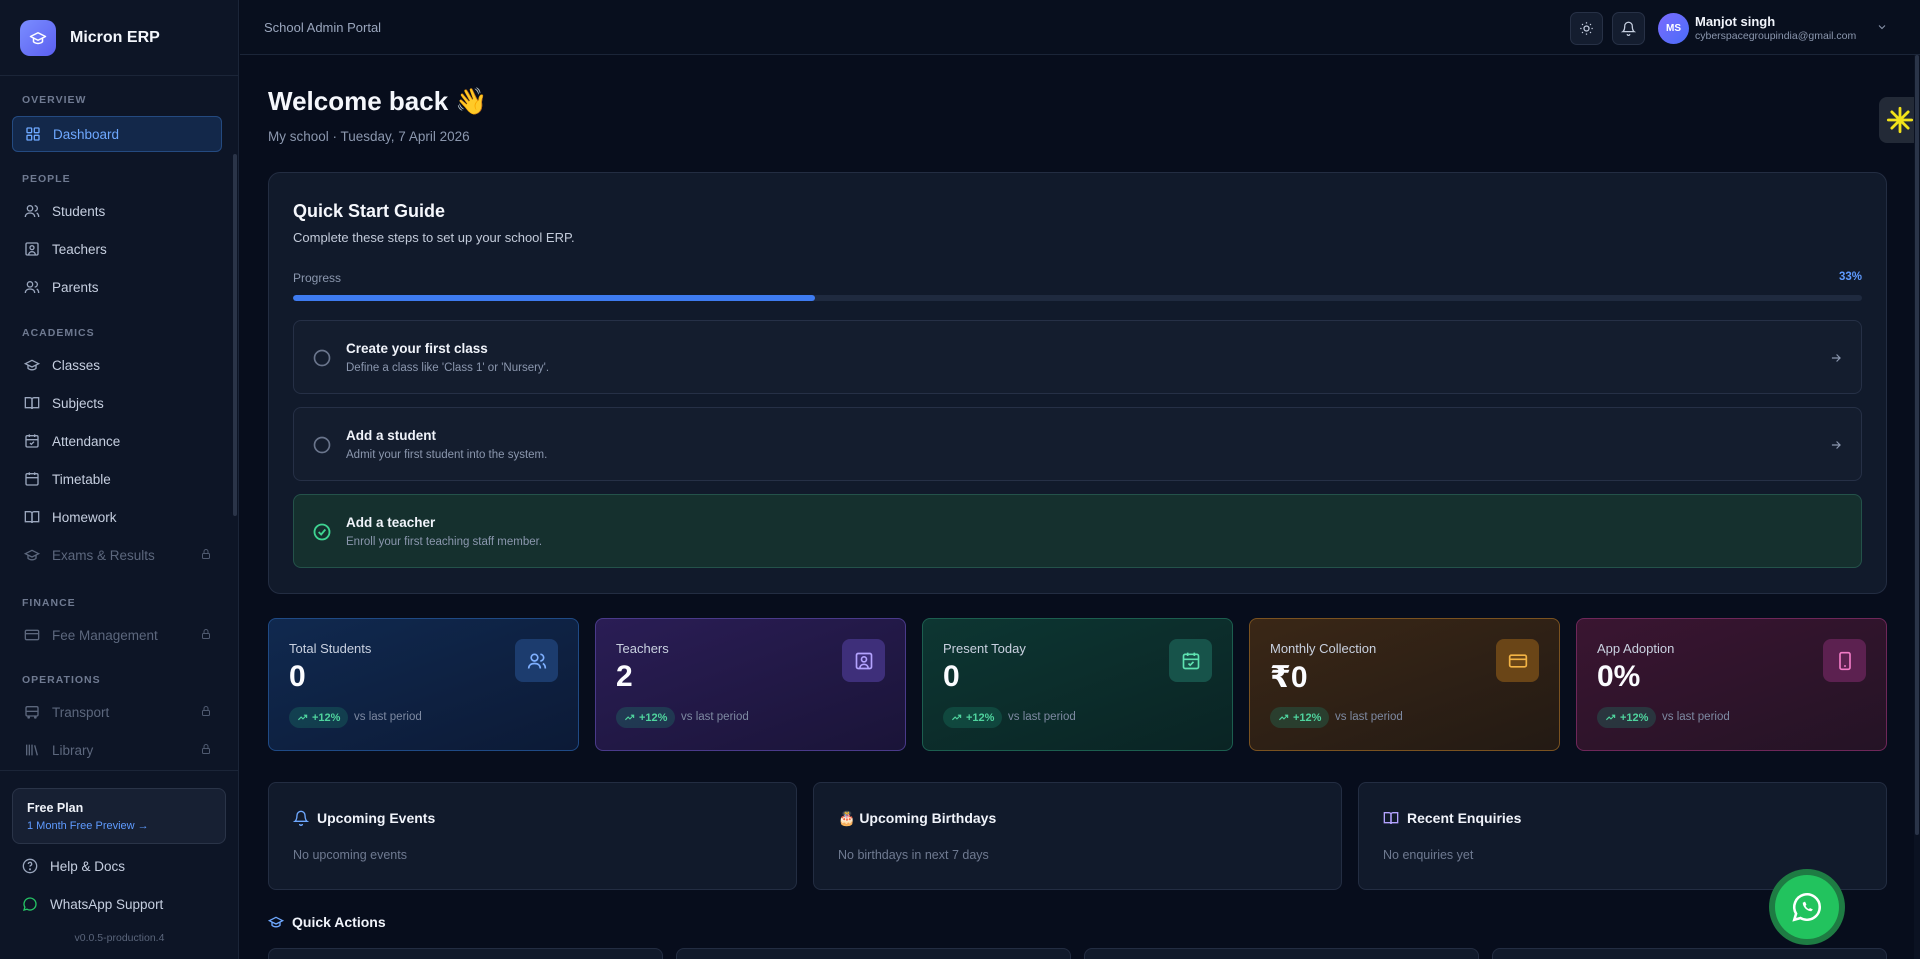 This screenshot has height=959, width=1920. Describe the element at coordinates (1077, 684) in the screenshot. I see `stat-present-today: Present Today 0 +12% vs last period` at that location.